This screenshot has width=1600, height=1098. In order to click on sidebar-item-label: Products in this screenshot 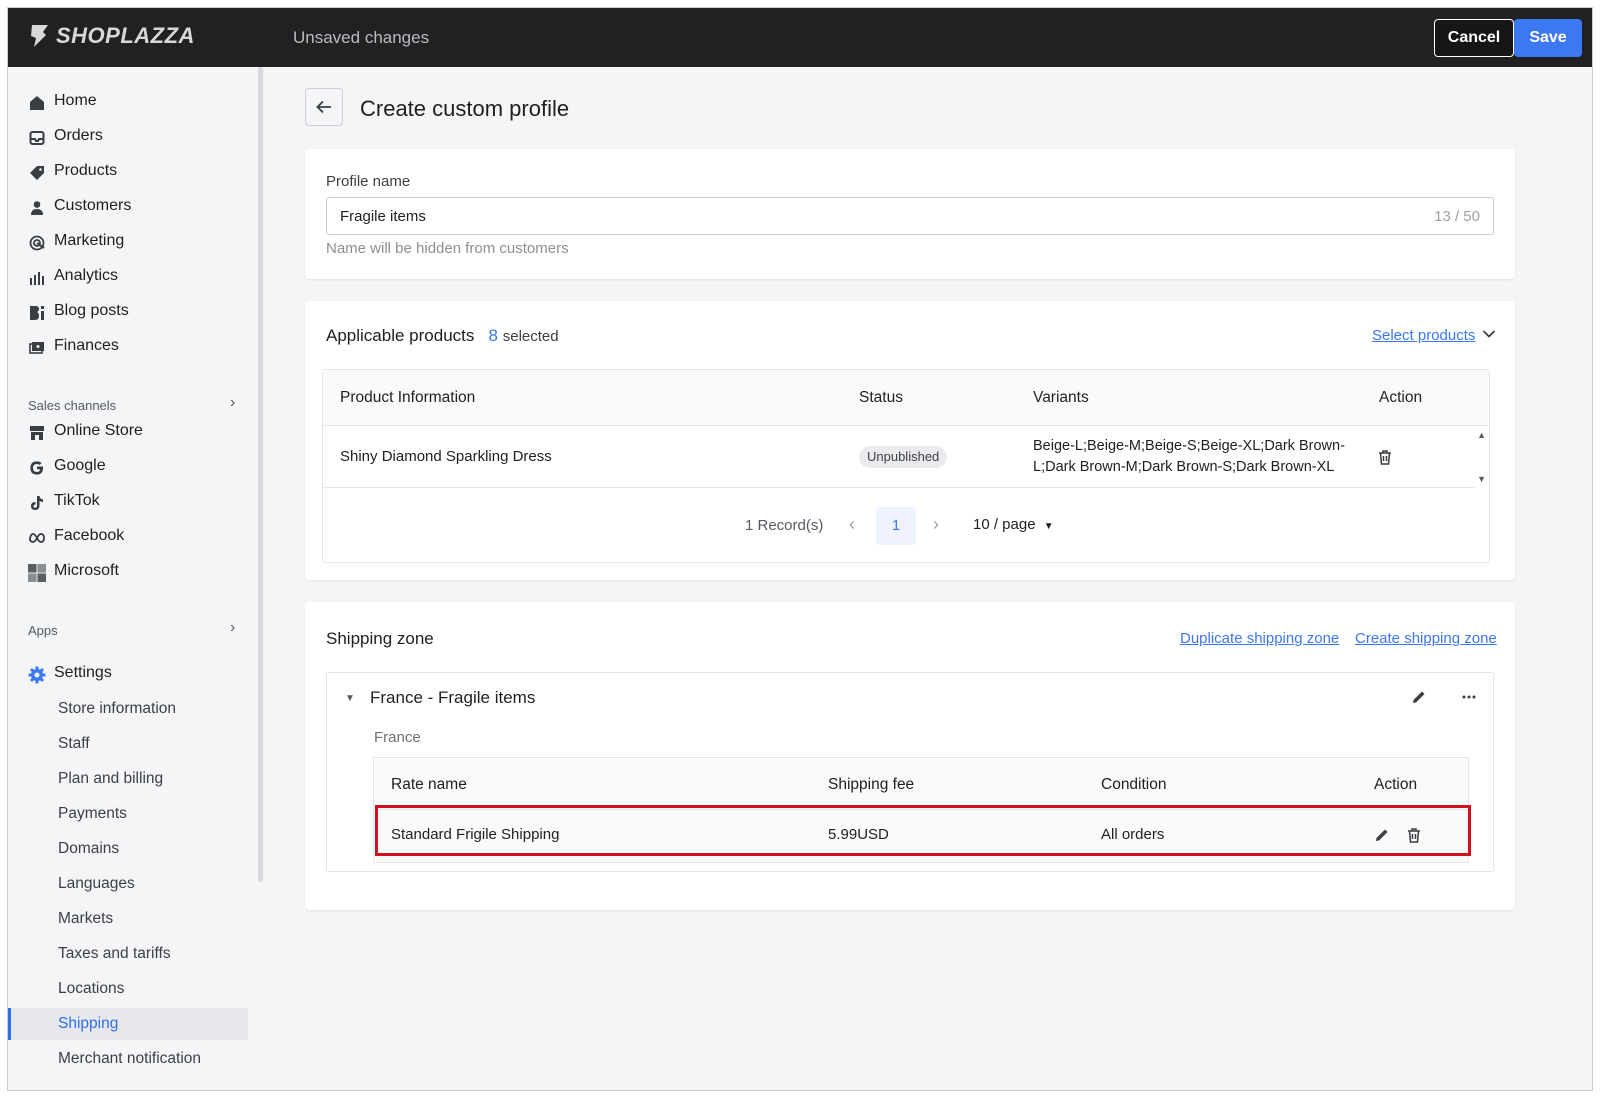, I will do `click(86, 170)`.